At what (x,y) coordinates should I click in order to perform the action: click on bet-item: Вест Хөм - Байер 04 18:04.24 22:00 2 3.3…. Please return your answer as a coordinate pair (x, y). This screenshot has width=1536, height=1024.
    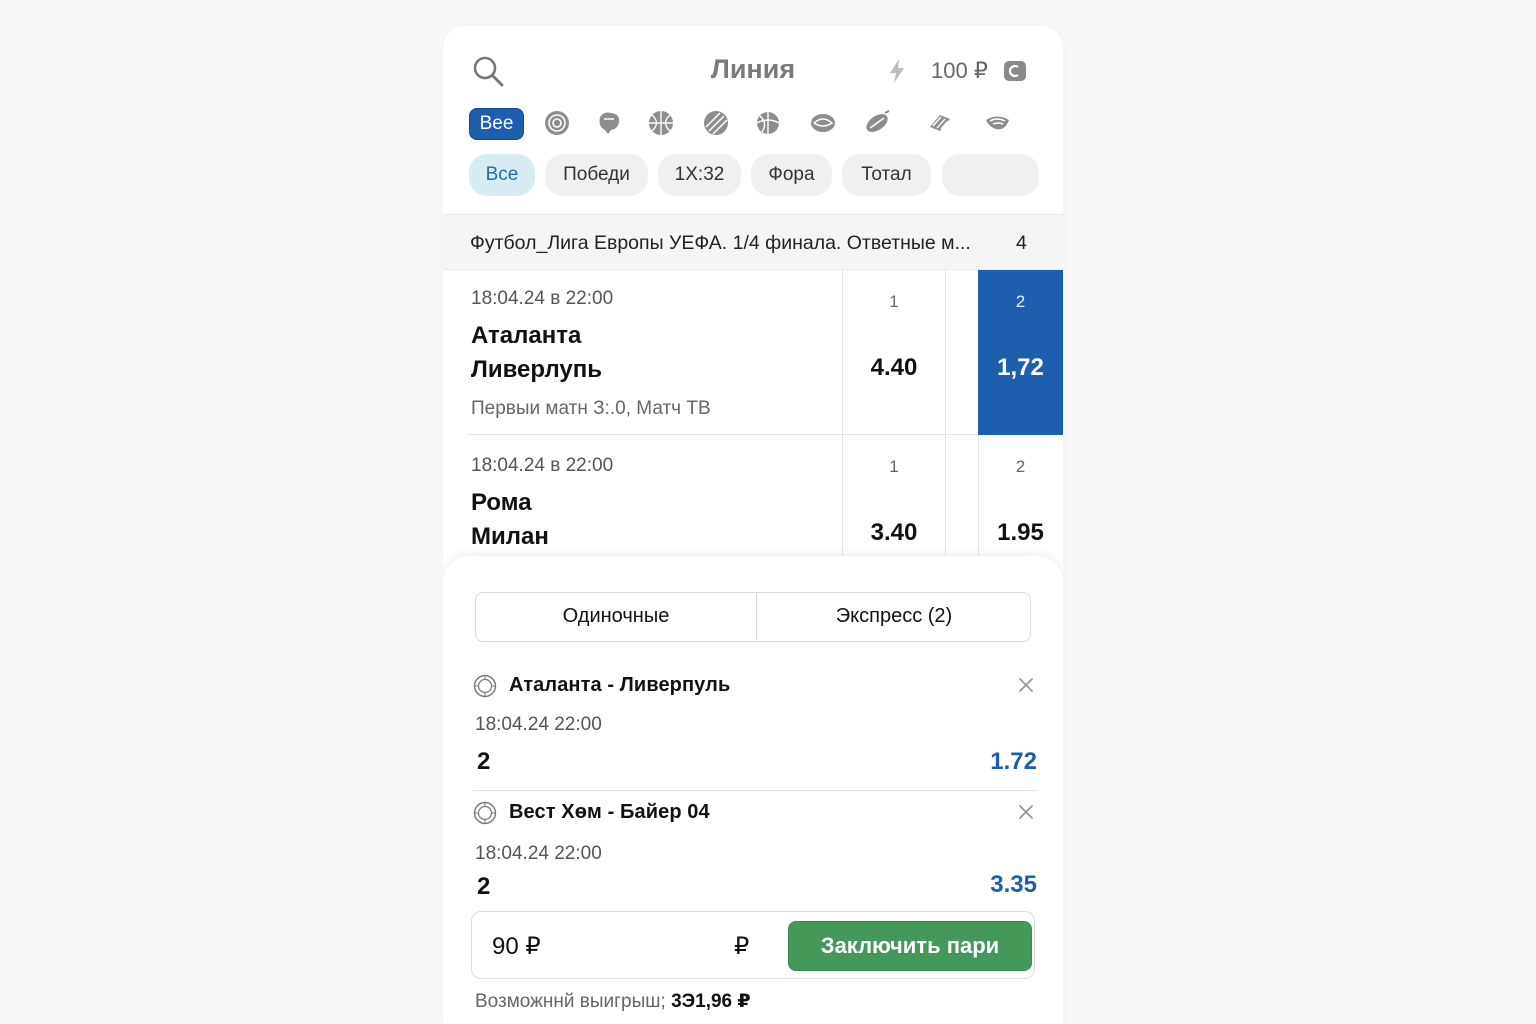
    Looking at the image, I should click on (755, 856).